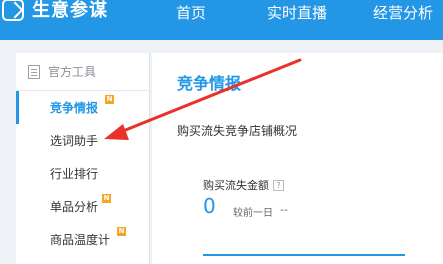 The image size is (443, 264). What do you see at coordinates (72, 72) in the screenshot?
I see `sidebar-section-title: 官方工具` at bounding box center [72, 72].